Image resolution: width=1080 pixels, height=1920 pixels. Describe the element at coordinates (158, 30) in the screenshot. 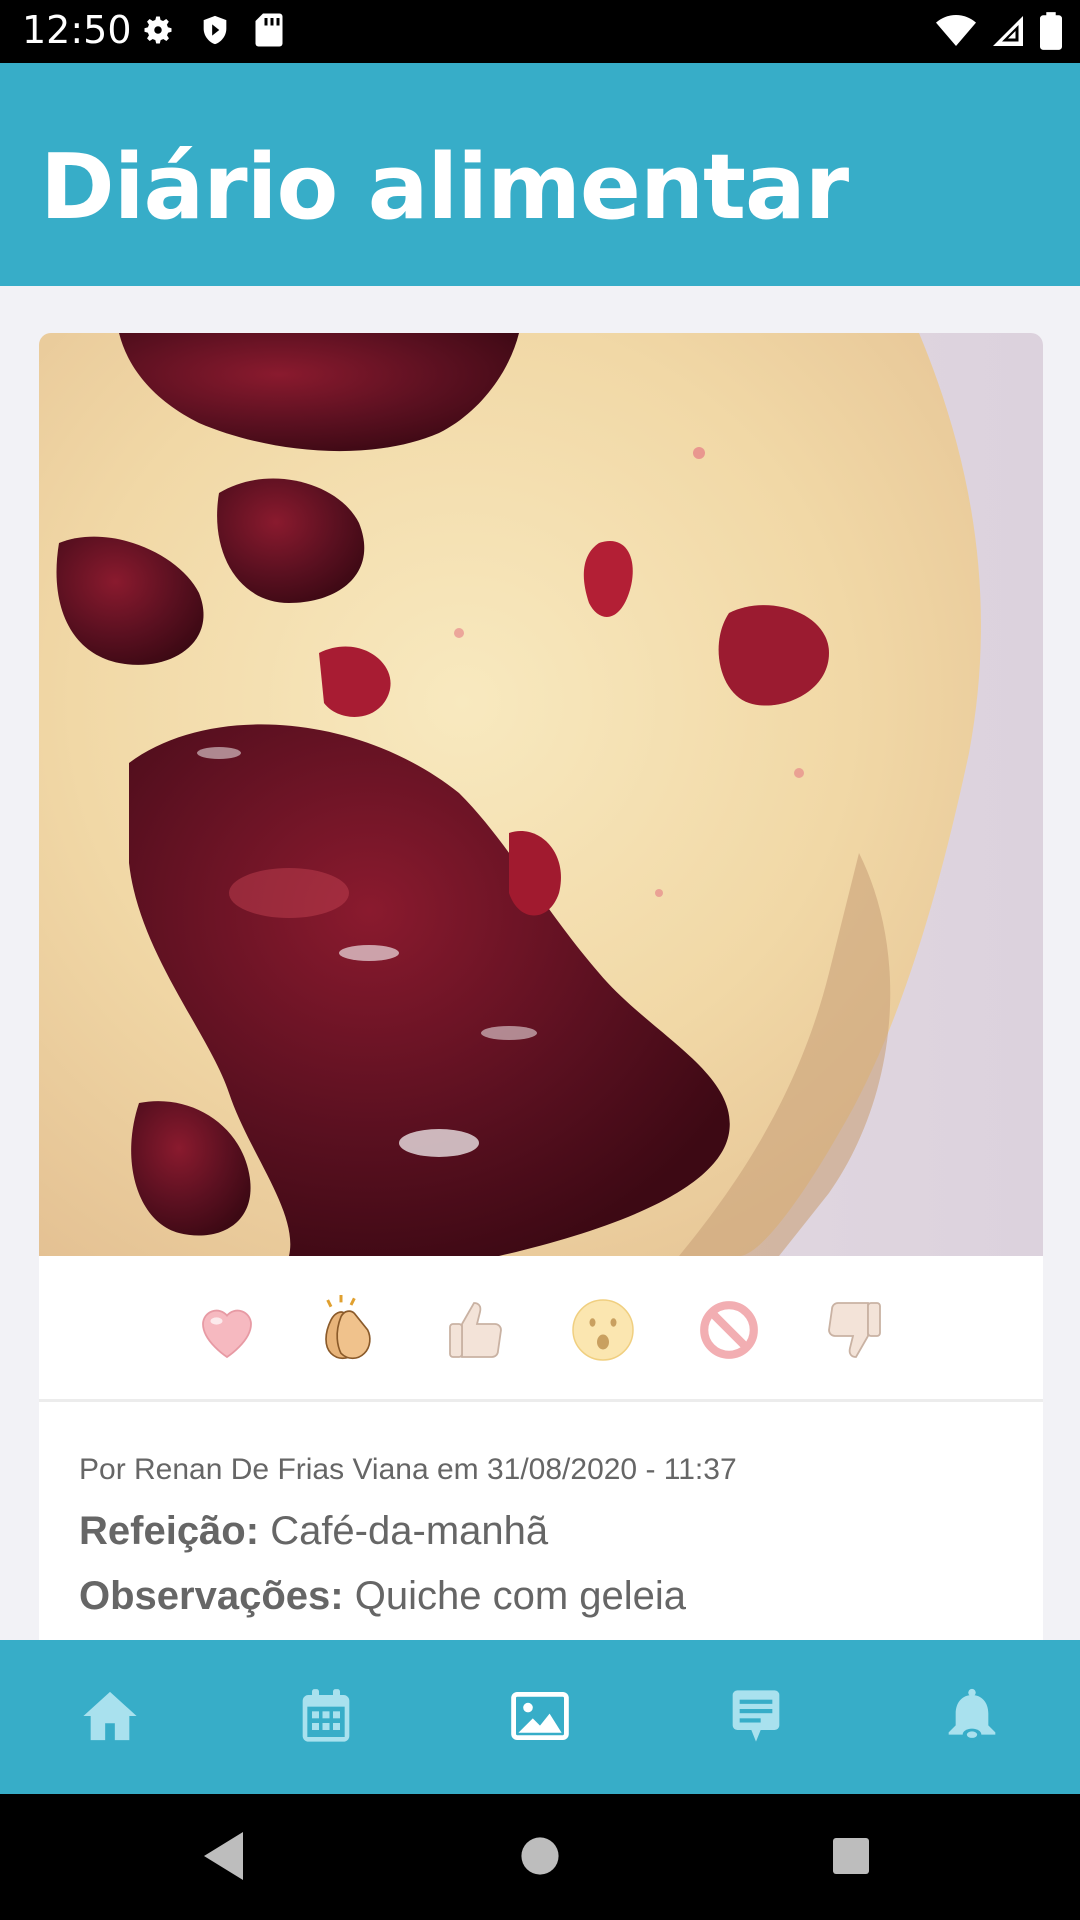

I see `settings-icon` at that location.